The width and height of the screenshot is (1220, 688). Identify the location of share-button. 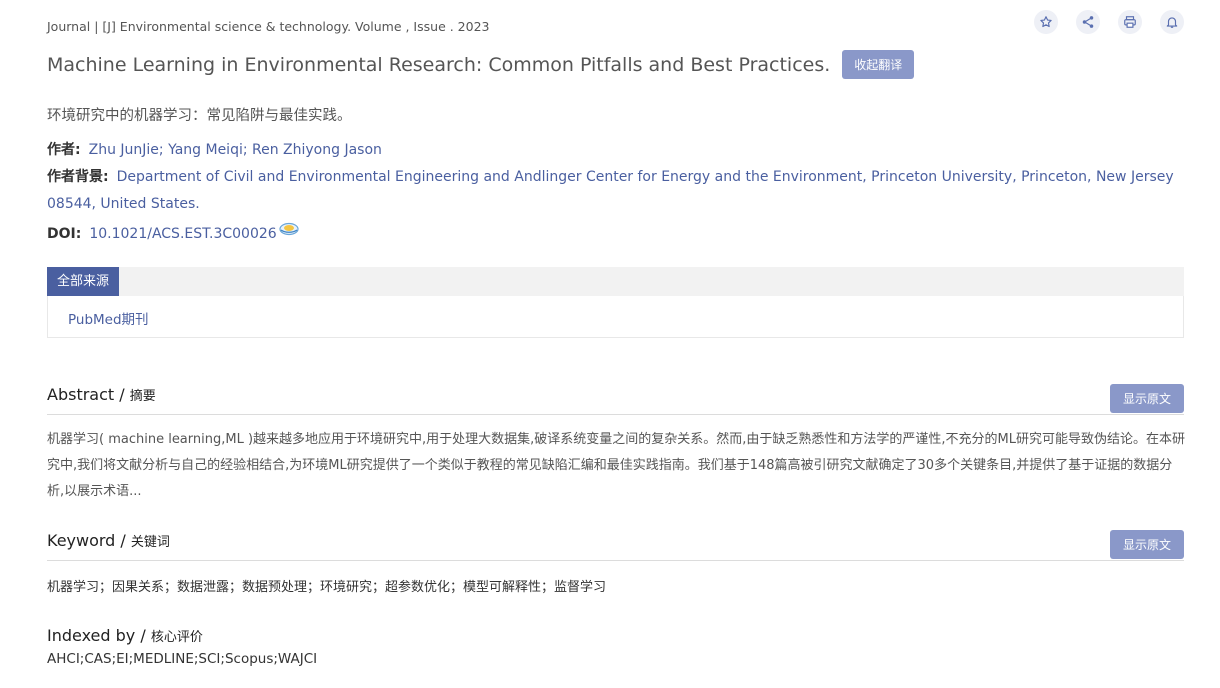
(1088, 22).